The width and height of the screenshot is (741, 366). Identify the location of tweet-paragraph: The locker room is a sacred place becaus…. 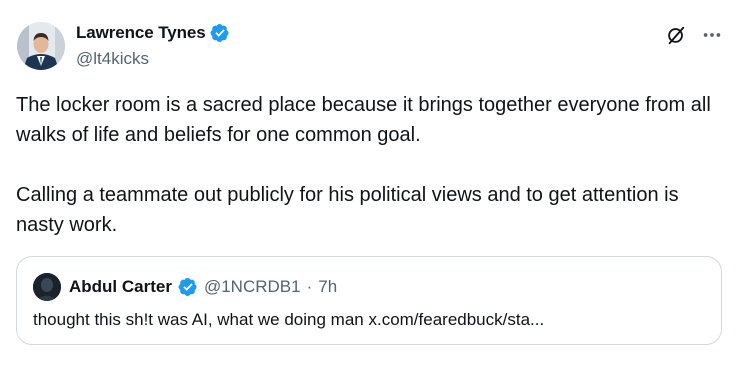
(366, 120).